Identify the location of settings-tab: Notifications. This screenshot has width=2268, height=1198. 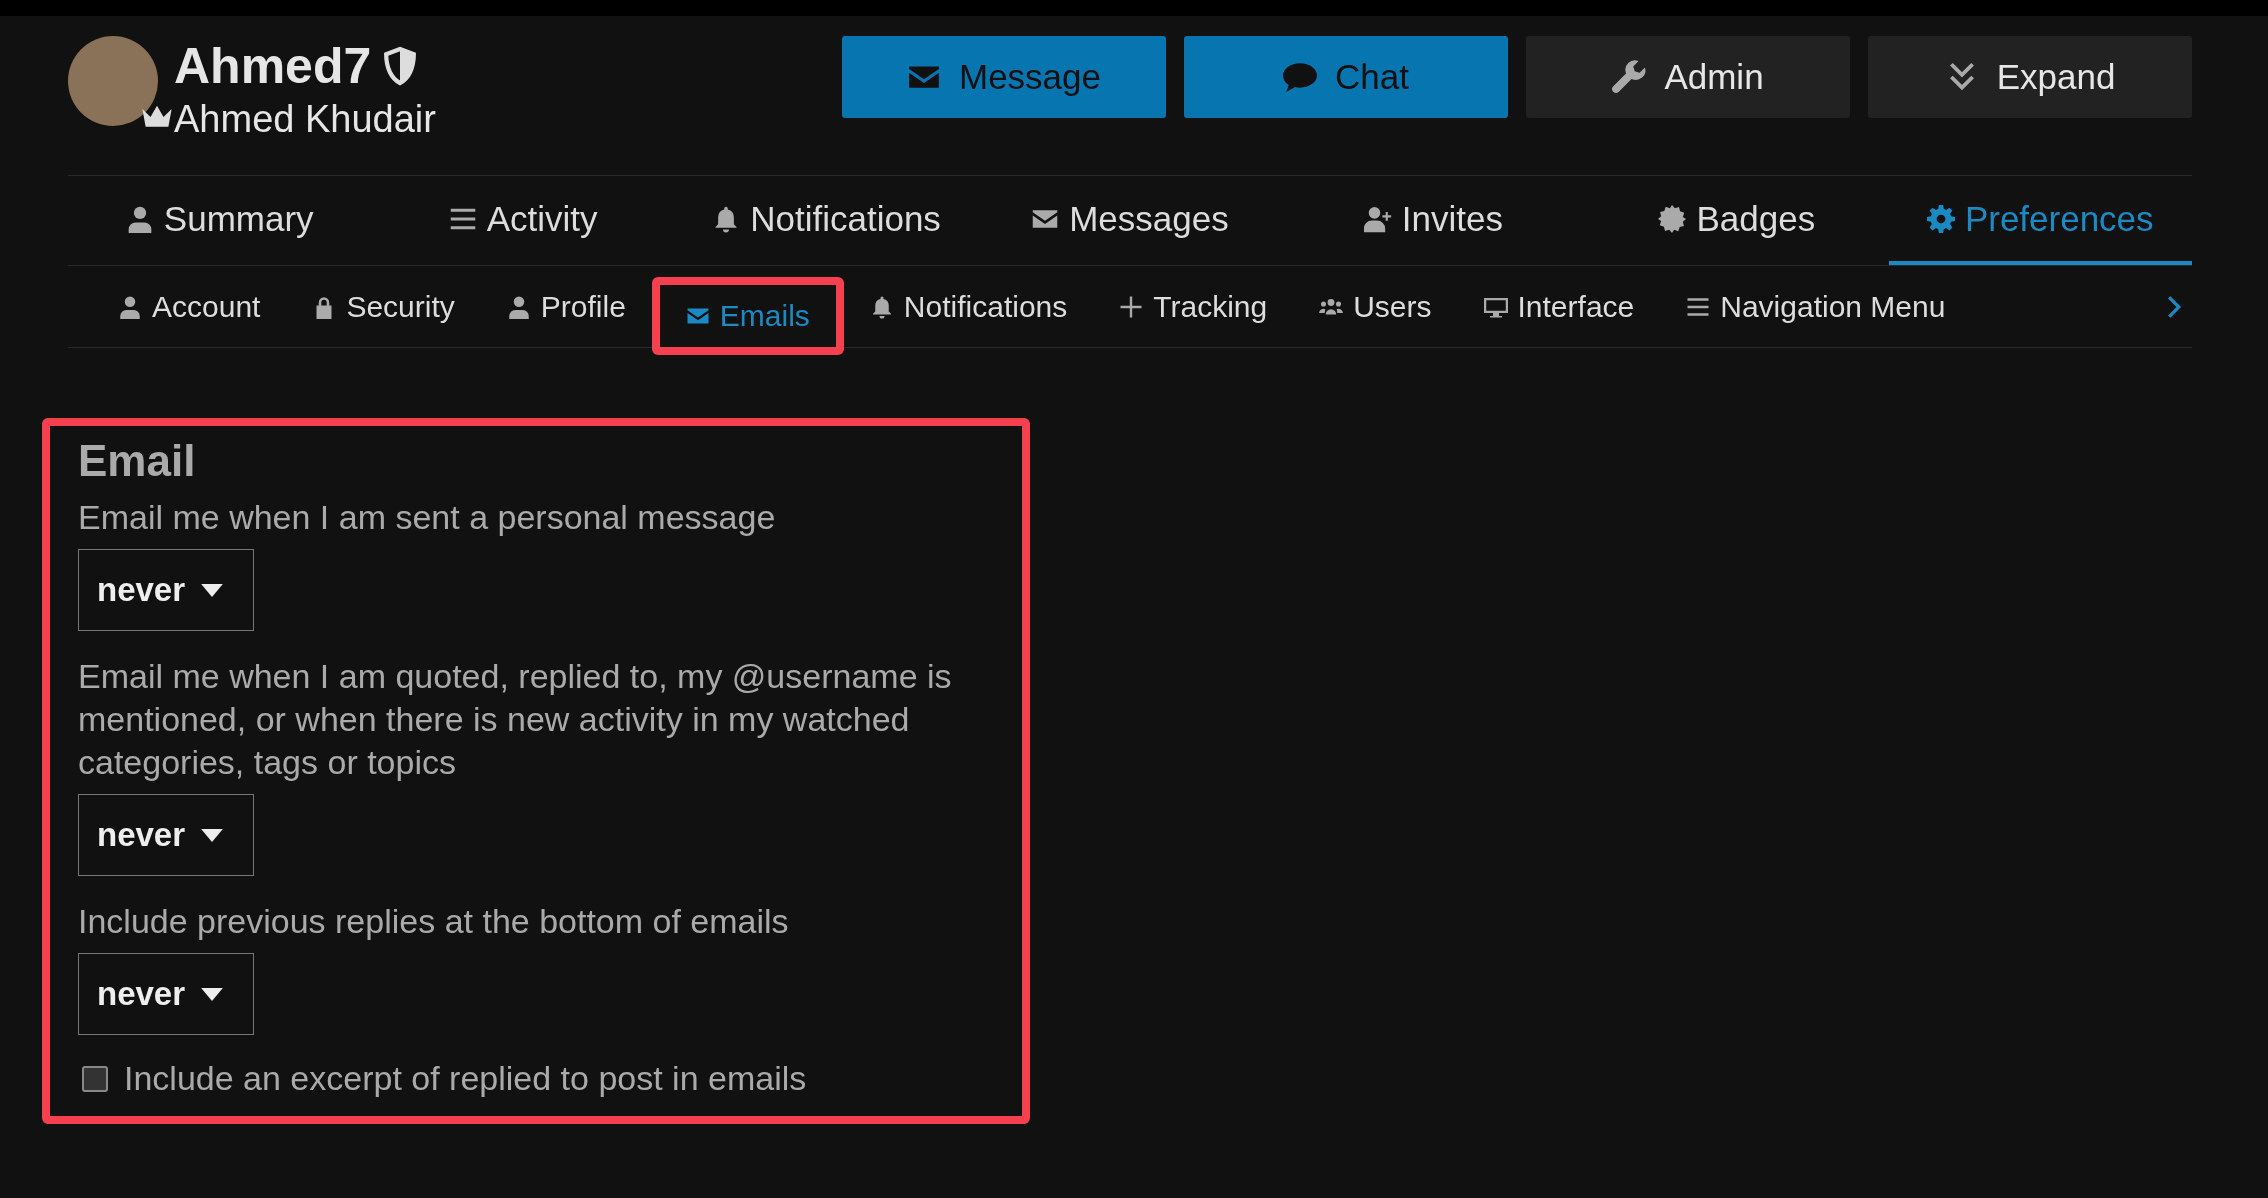
(968, 306).